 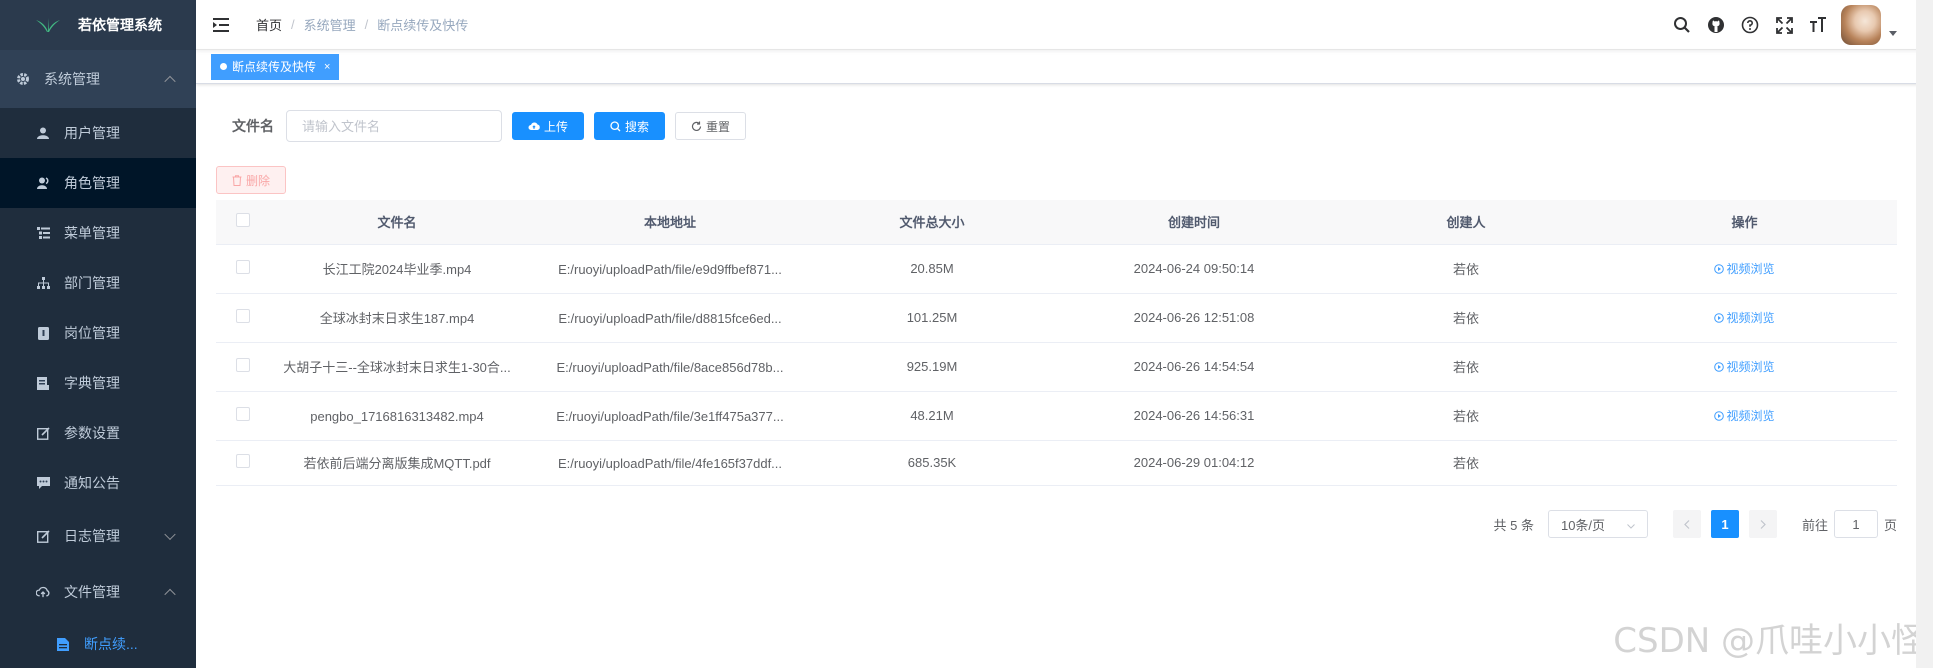 I want to click on sidebar-item-post: 岗位管理, so click(x=98, y=333).